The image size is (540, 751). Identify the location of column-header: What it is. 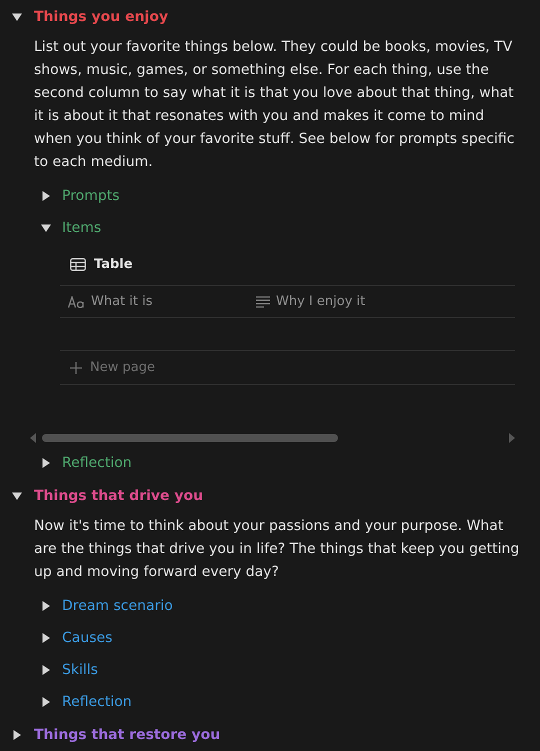
(154, 301).